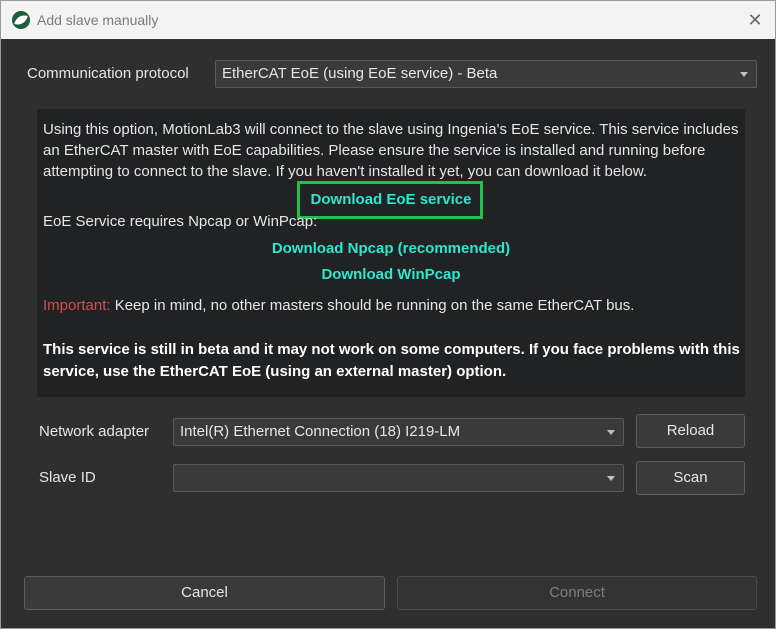 The height and width of the screenshot is (629, 776). What do you see at coordinates (398, 478) in the screenshot?
I see `slave-id-select` at bounding box center [398, 478].